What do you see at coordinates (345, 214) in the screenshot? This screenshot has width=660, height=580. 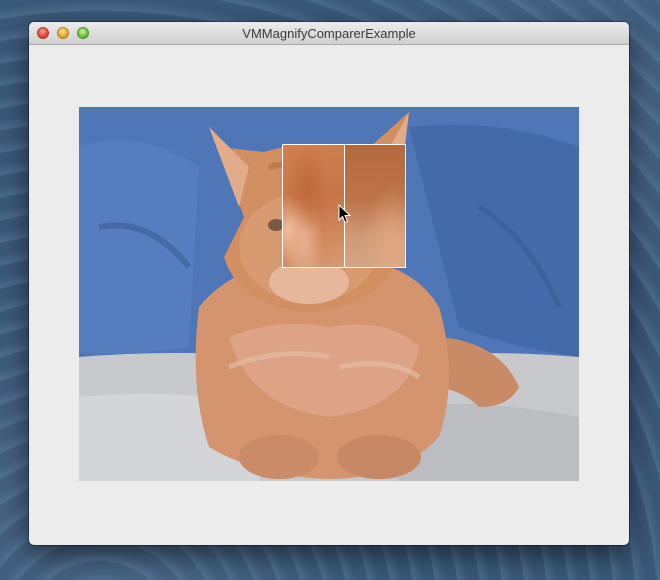 I see `arrow-cursor-icon` at bounding box center [345, 214].